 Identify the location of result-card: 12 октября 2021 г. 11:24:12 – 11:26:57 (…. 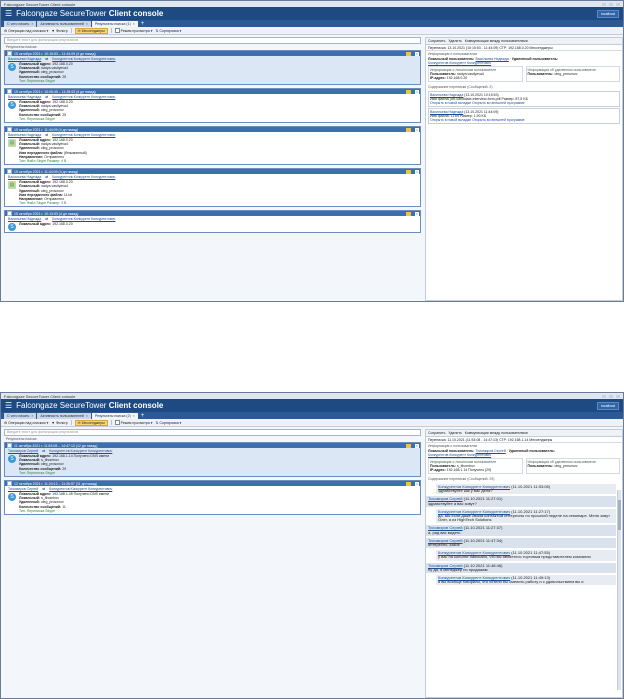
(212, 498).